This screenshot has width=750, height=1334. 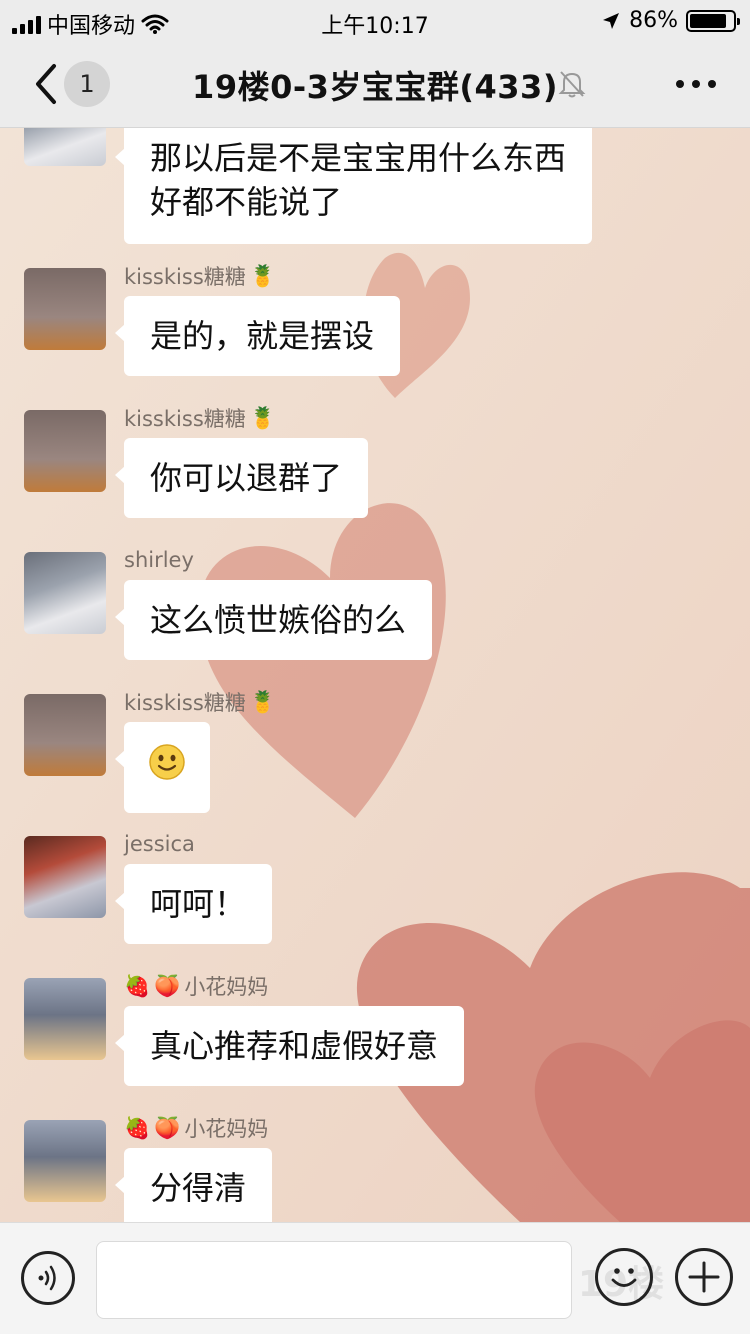 I want to click on signal-icon, so click(x=26, y=24).